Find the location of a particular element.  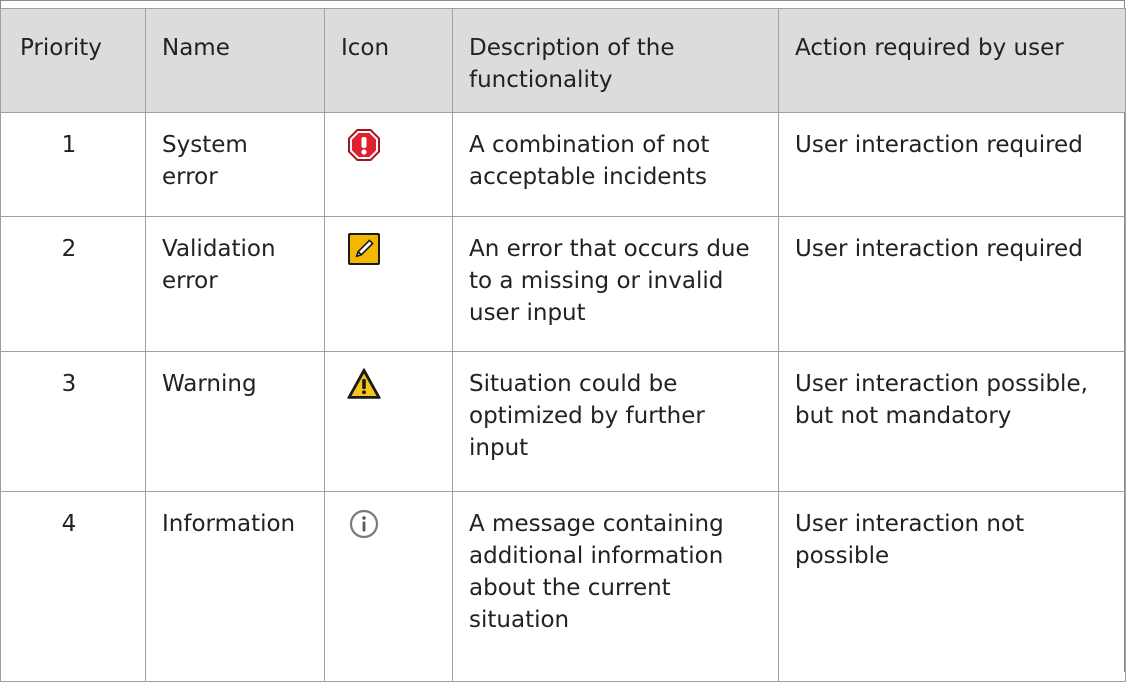

priority-cell: 1 is located at coordinates (73, 164).